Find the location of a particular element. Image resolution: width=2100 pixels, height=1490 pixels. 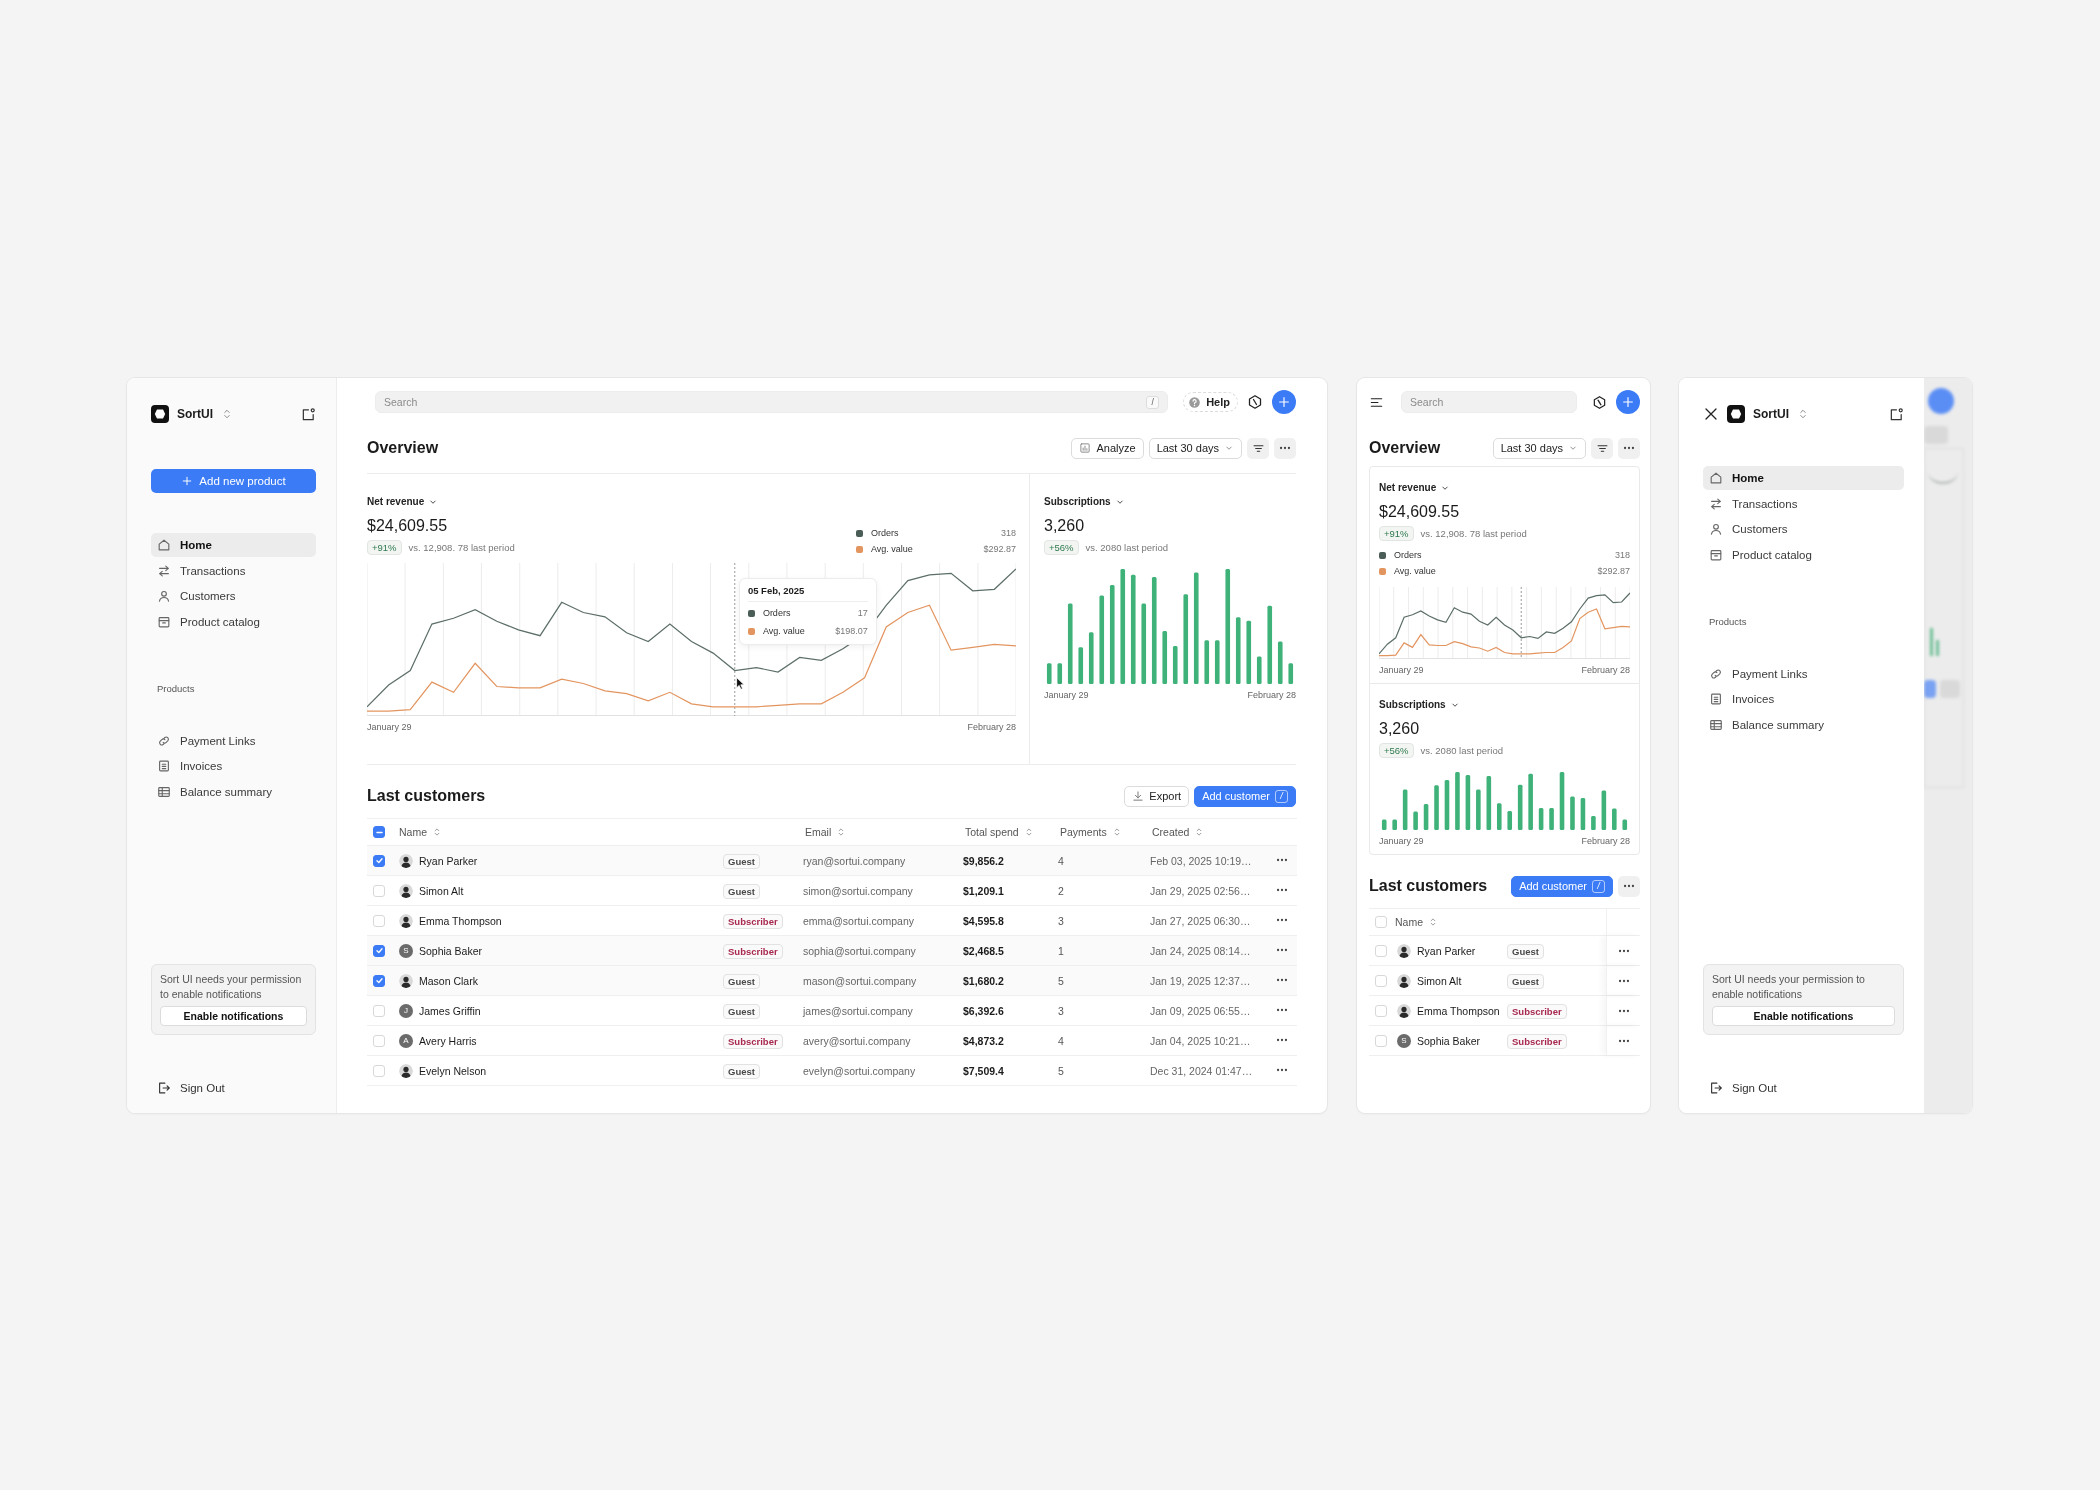

sort-icon is located at coordinates (1433, 922).